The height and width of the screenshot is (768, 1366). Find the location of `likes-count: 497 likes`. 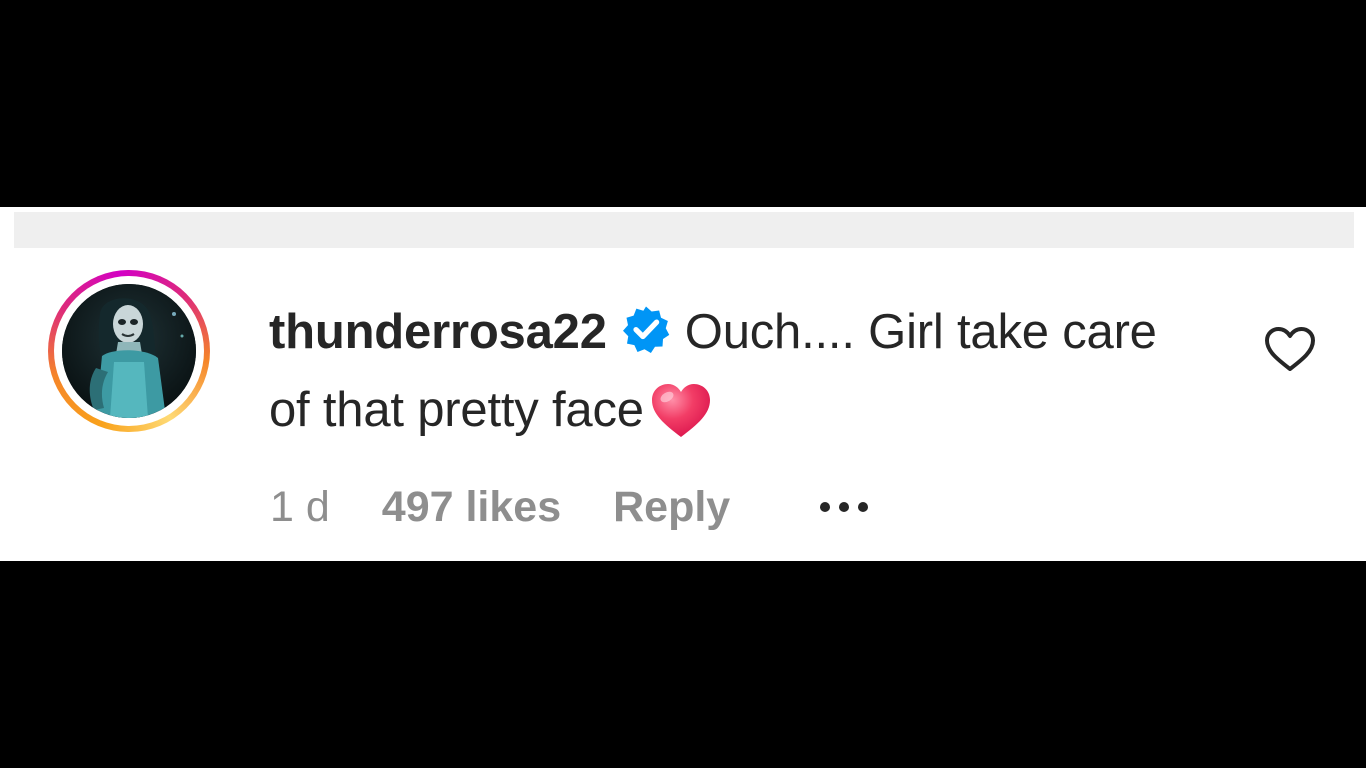

likes-count: 497 likes is located at coordinates (471, 507).